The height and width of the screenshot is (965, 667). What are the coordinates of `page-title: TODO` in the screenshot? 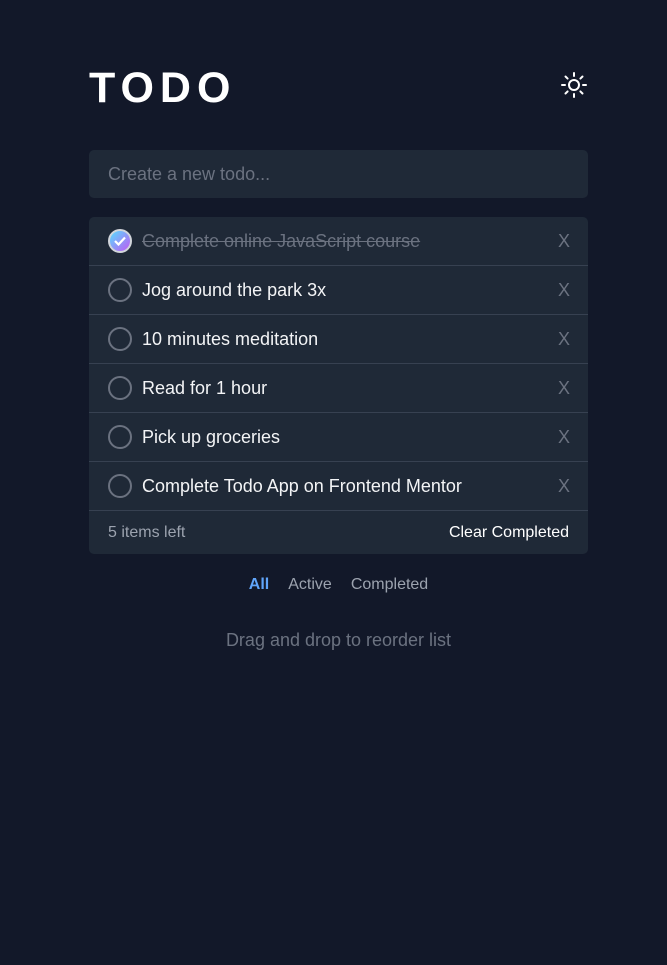 It's located at (163, 88).